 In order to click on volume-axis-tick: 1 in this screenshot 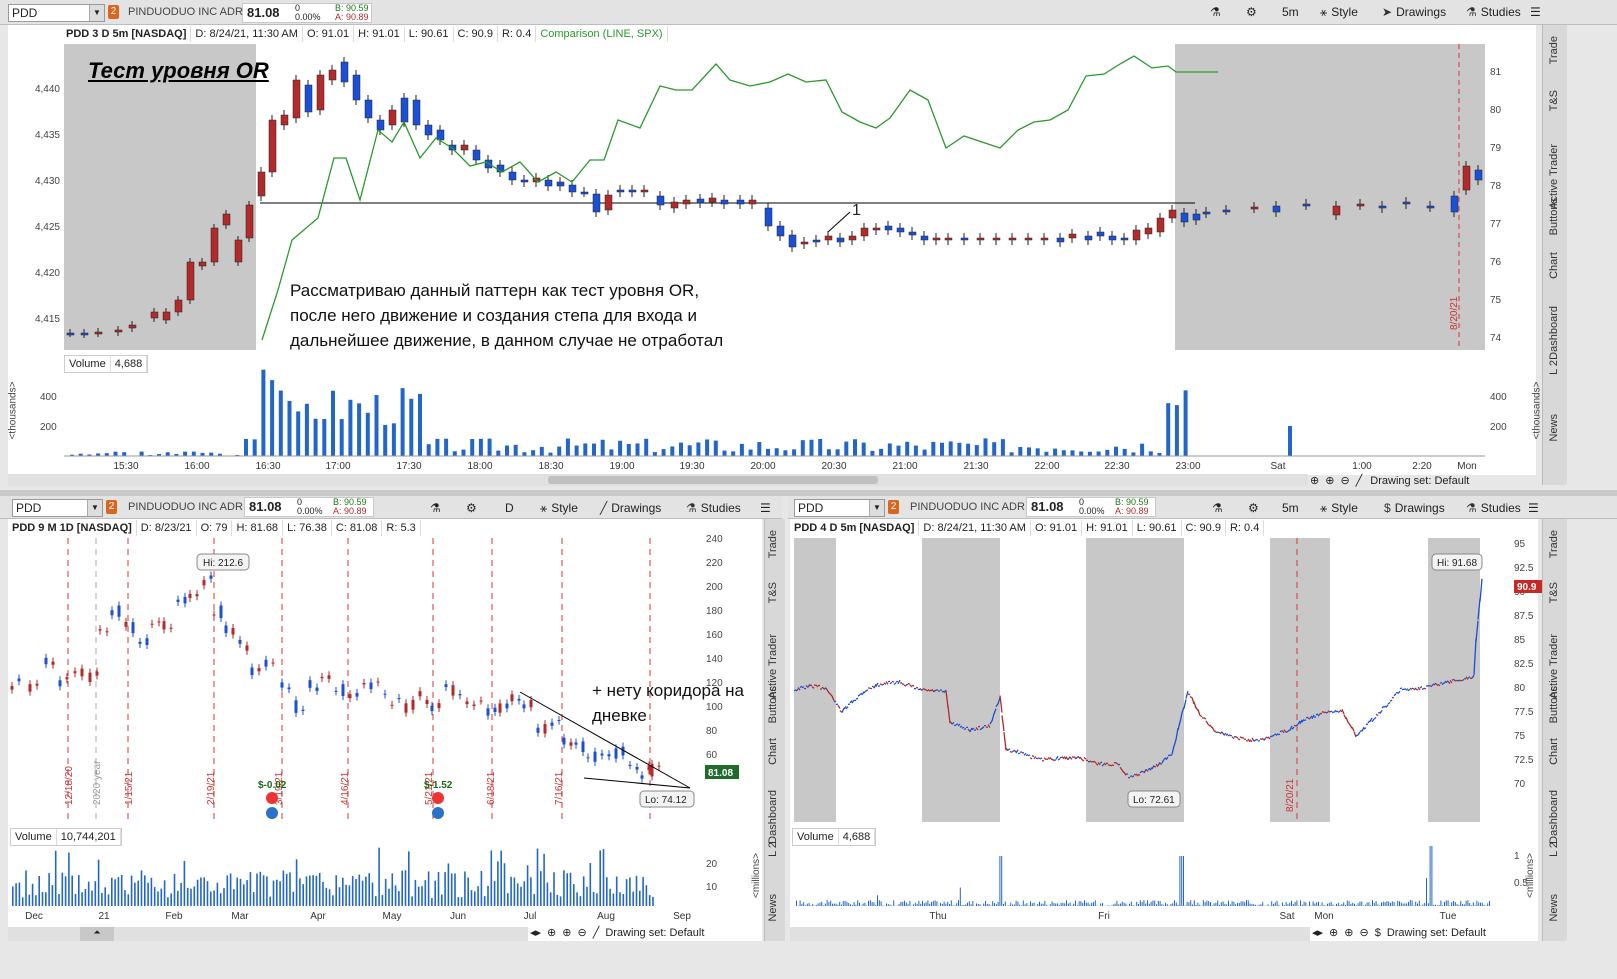, I will do `click(1517, 856)`.